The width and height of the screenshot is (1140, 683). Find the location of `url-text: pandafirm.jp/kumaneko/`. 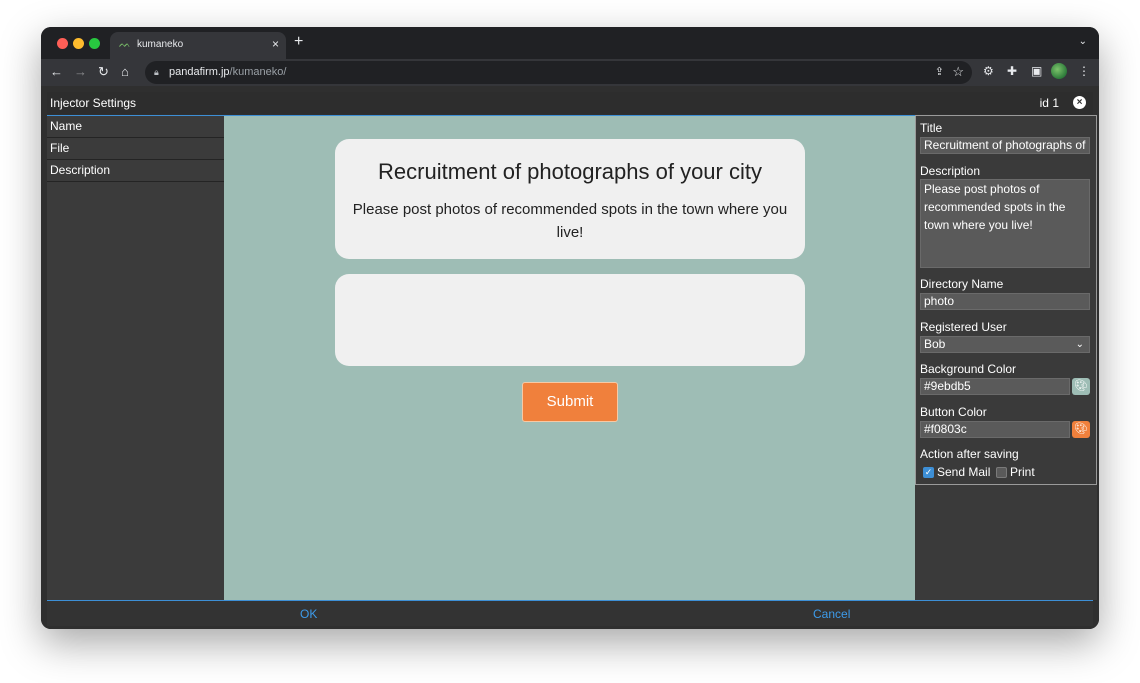

url-text: pandafirm.jp/kumaneko/ is located at coordinates (227, 72).